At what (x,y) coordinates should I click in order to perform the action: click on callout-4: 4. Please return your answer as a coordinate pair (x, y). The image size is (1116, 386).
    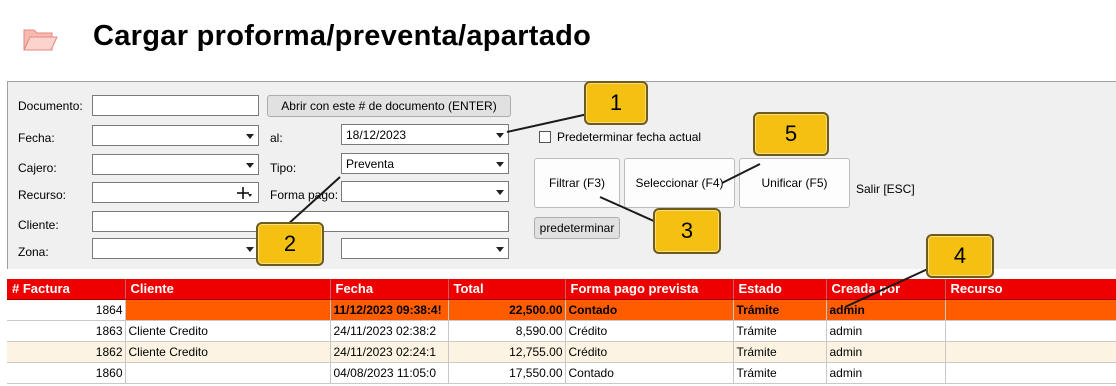
    Looking at the image, I should click on (960, 256).